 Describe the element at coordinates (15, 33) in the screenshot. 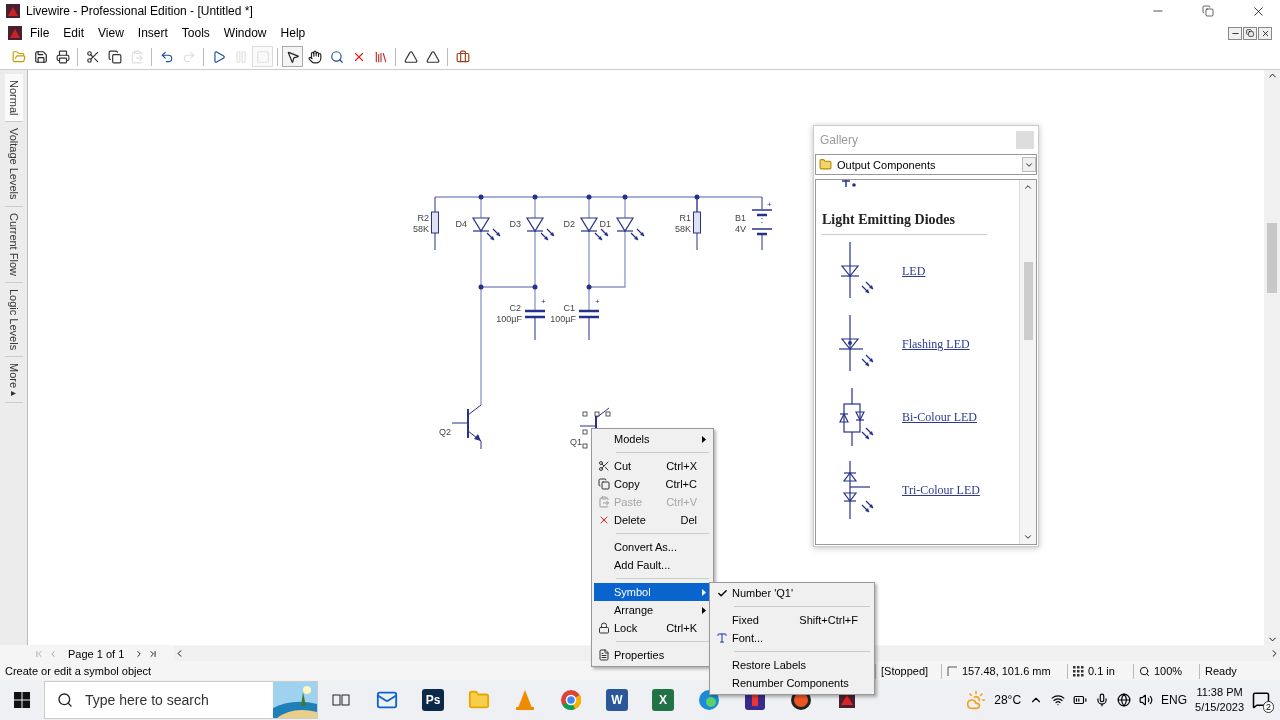

I see `document-icon` at that location.